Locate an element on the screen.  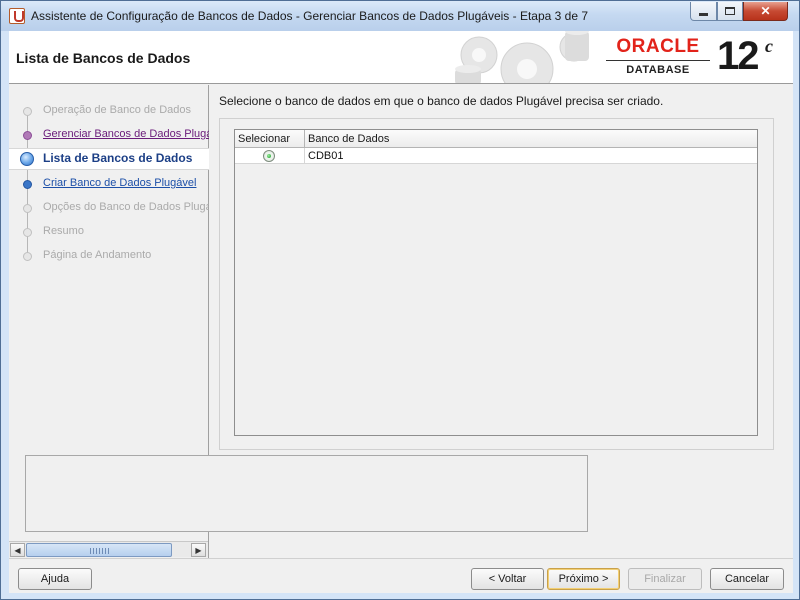
back-button-label: < Voltar is located at coordinates (507, 579).